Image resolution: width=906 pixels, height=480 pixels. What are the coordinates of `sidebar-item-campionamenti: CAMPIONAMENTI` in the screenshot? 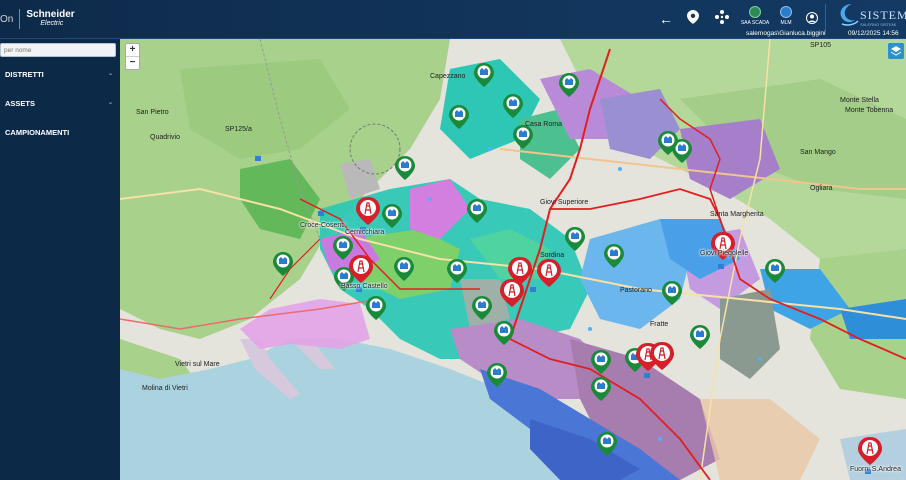 It's located at (60, 132).